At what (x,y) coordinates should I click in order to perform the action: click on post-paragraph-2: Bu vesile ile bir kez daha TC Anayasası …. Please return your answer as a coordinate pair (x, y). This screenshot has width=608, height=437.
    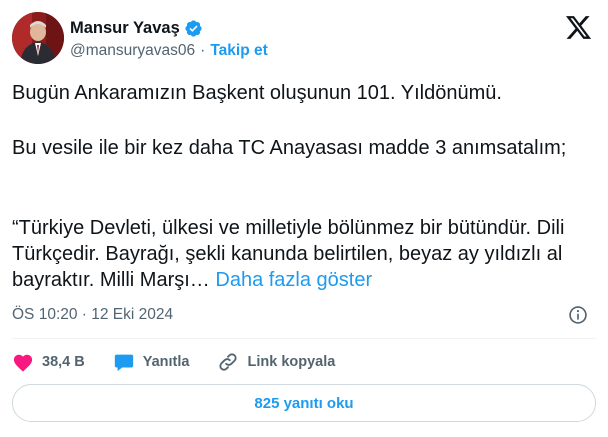
    Looking at the image, I should click on (289, 148).